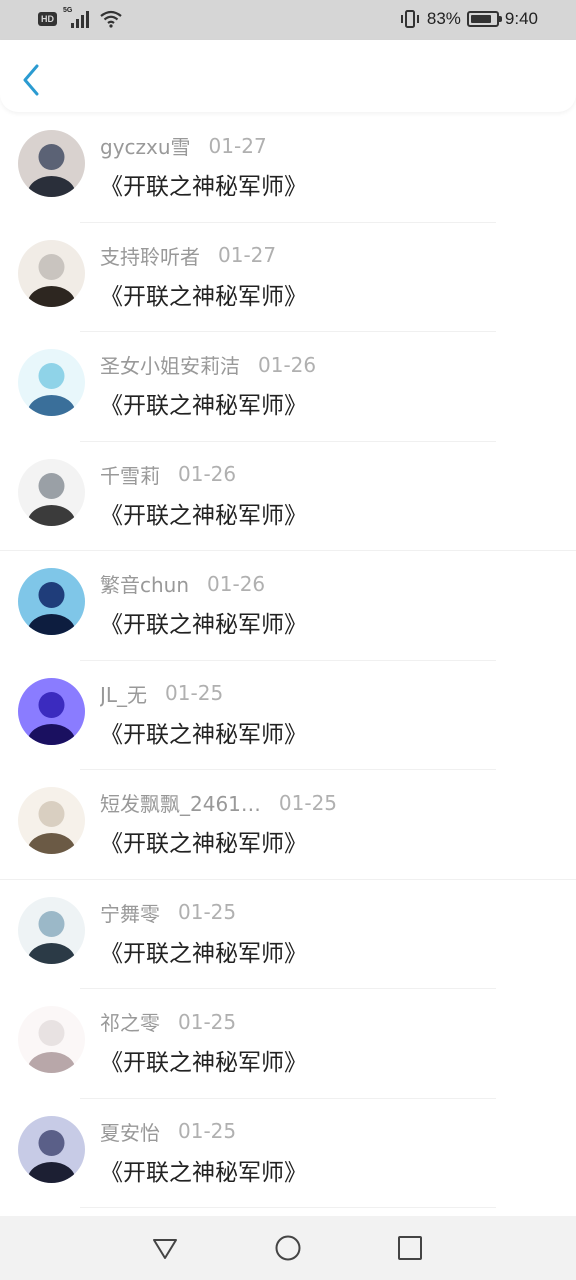 The width and height of the screenshot is (576, 1280). I want to click on clock: 9:40, so click(521, 18).